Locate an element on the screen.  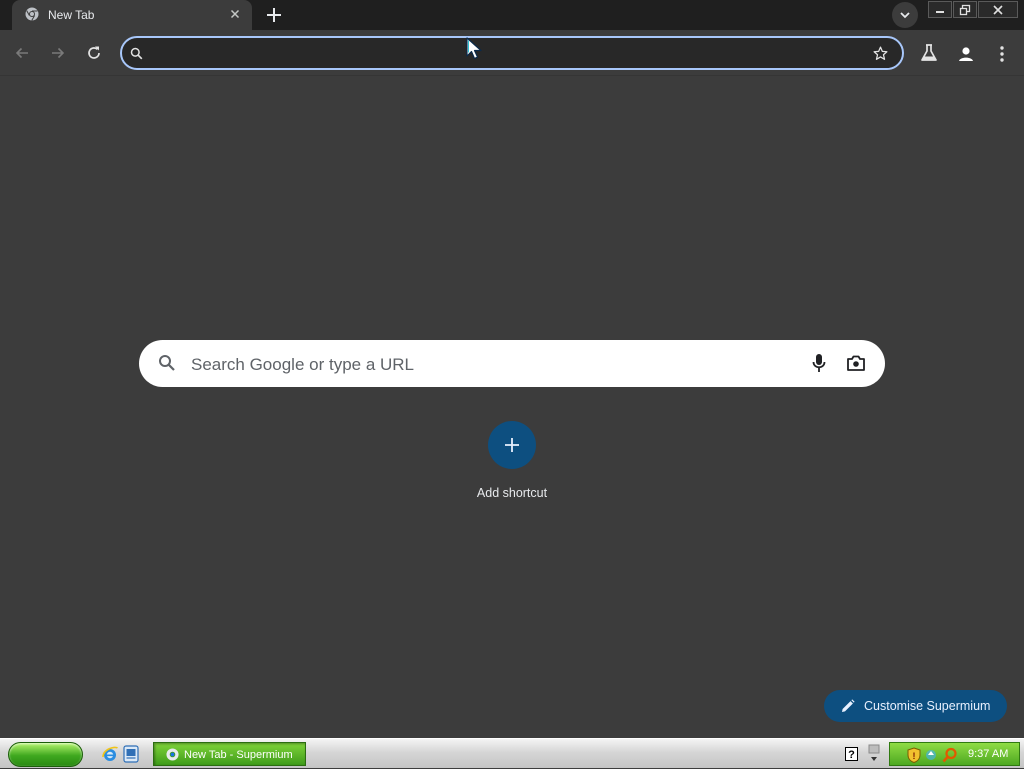
network-icon is located at coordinates (931, 757).